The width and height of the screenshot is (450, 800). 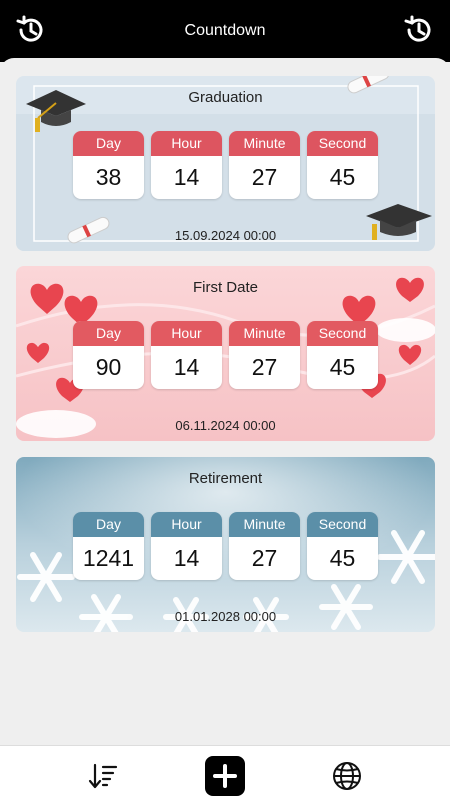 I want to click on globe-icon, so click(x=347, y=776).